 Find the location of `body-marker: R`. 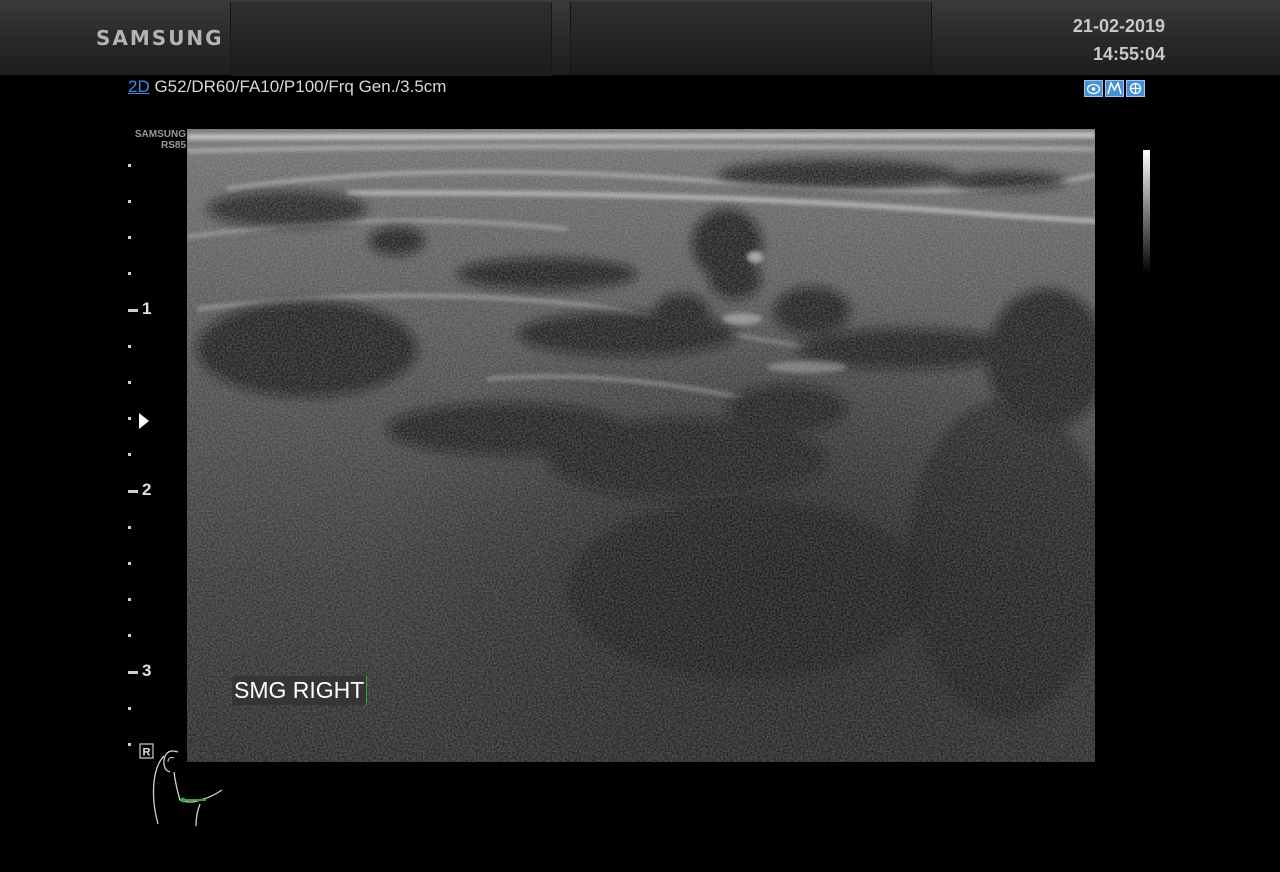

body-marker: R is located at coordinates (183, 787).